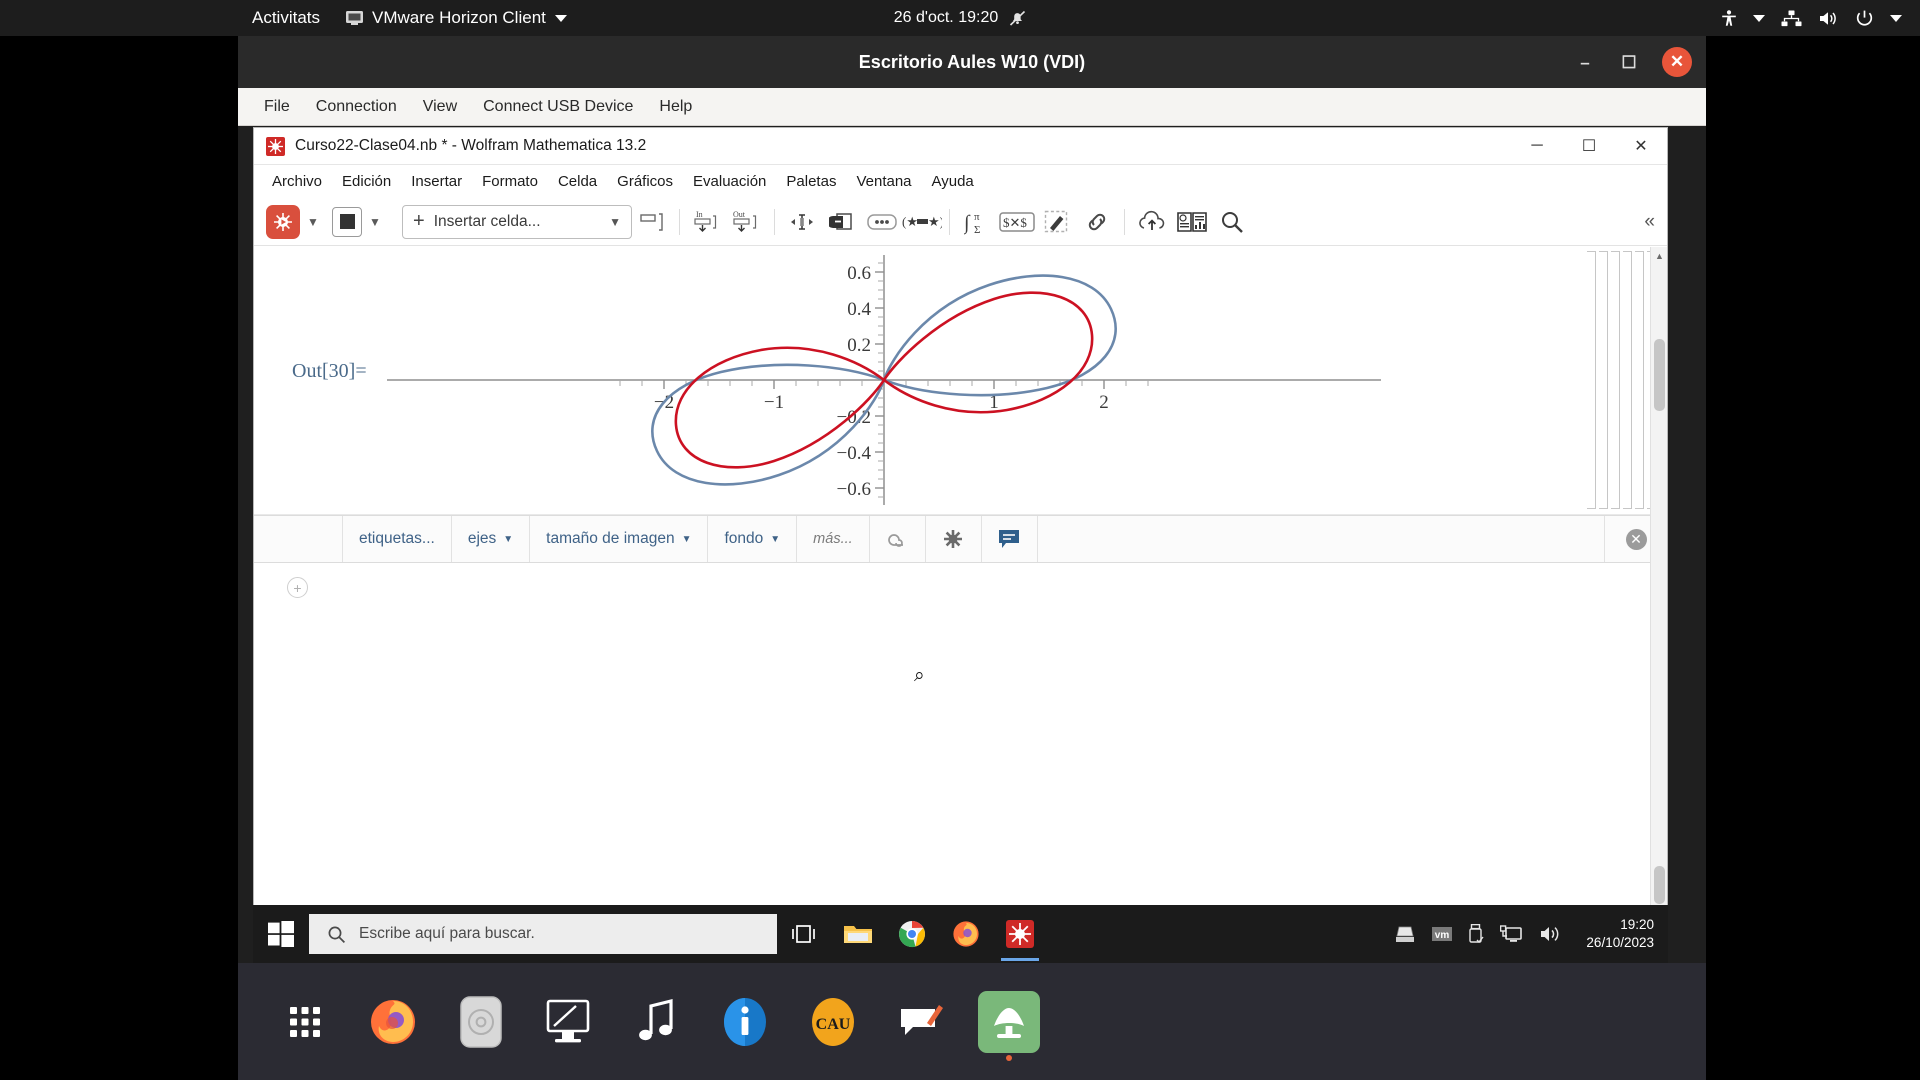  I want to click on comment-bubble-icon, so click(1010, 539).